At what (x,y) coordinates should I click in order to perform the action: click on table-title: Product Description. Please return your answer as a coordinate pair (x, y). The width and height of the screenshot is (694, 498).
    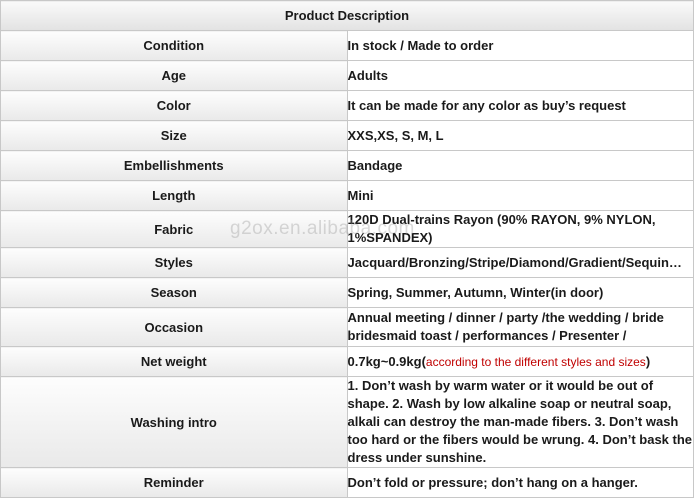
    Looking at the image, I should click on (347, 15).